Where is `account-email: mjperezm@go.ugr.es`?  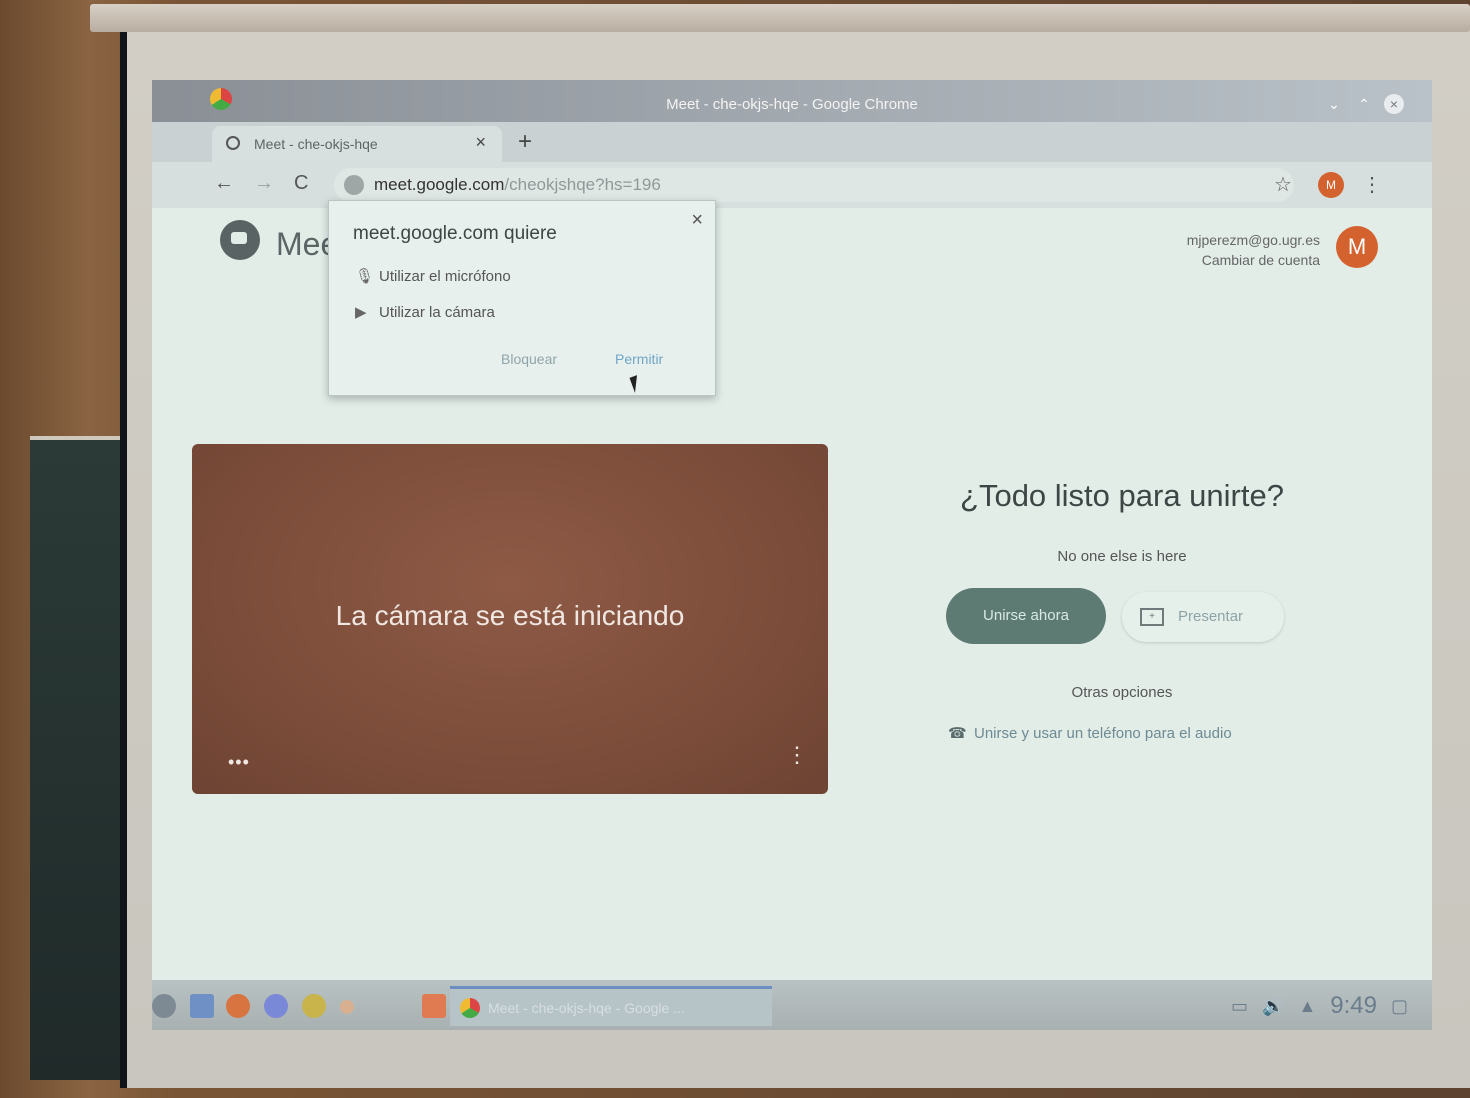 account-email: mjperezm@go.ugr.es is located at coordinates (1253, 240).